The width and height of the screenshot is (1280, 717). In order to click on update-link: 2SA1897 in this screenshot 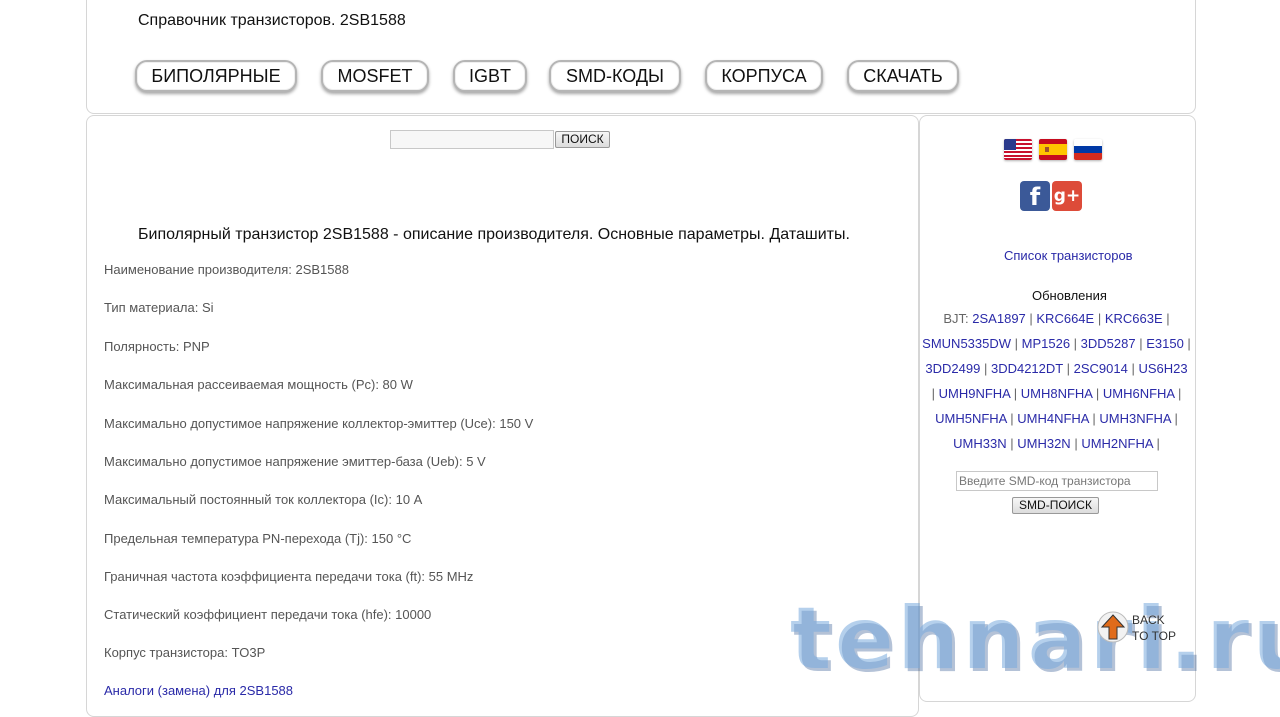, I will do `click(999, 318)`.